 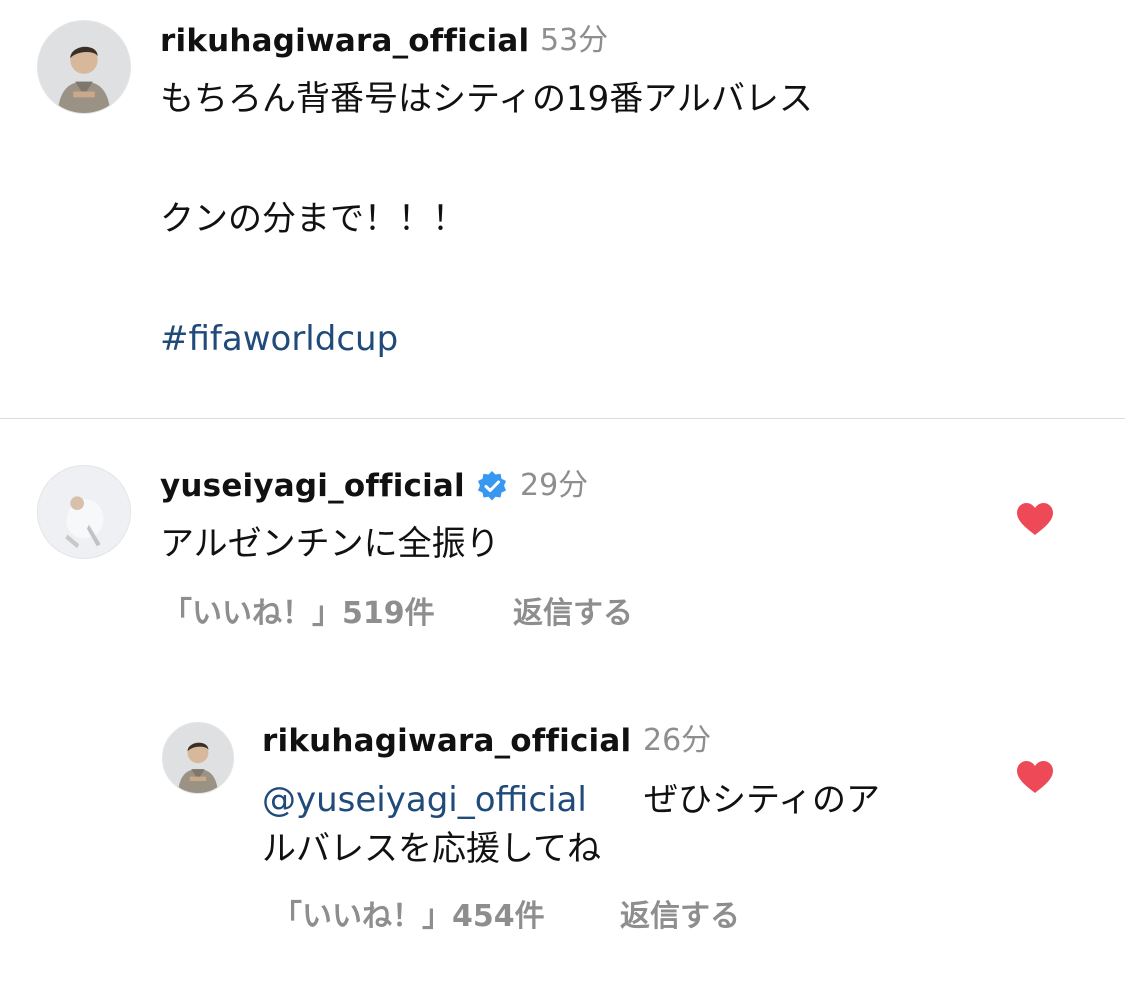 What do you see at coordinates (486, 99) in the screenshot?
I see `caption-text-line-1: もちろん背番号はシティの19番アルバレス` at bounding box center [486, 99].